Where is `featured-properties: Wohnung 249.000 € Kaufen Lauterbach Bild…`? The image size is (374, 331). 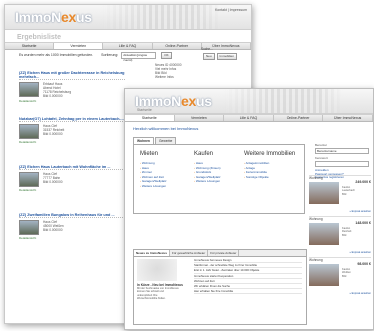
featured-properties: Wohnung 249.000 € Kaufen Lauterbach Bild… is located at coordinates (340, 236).